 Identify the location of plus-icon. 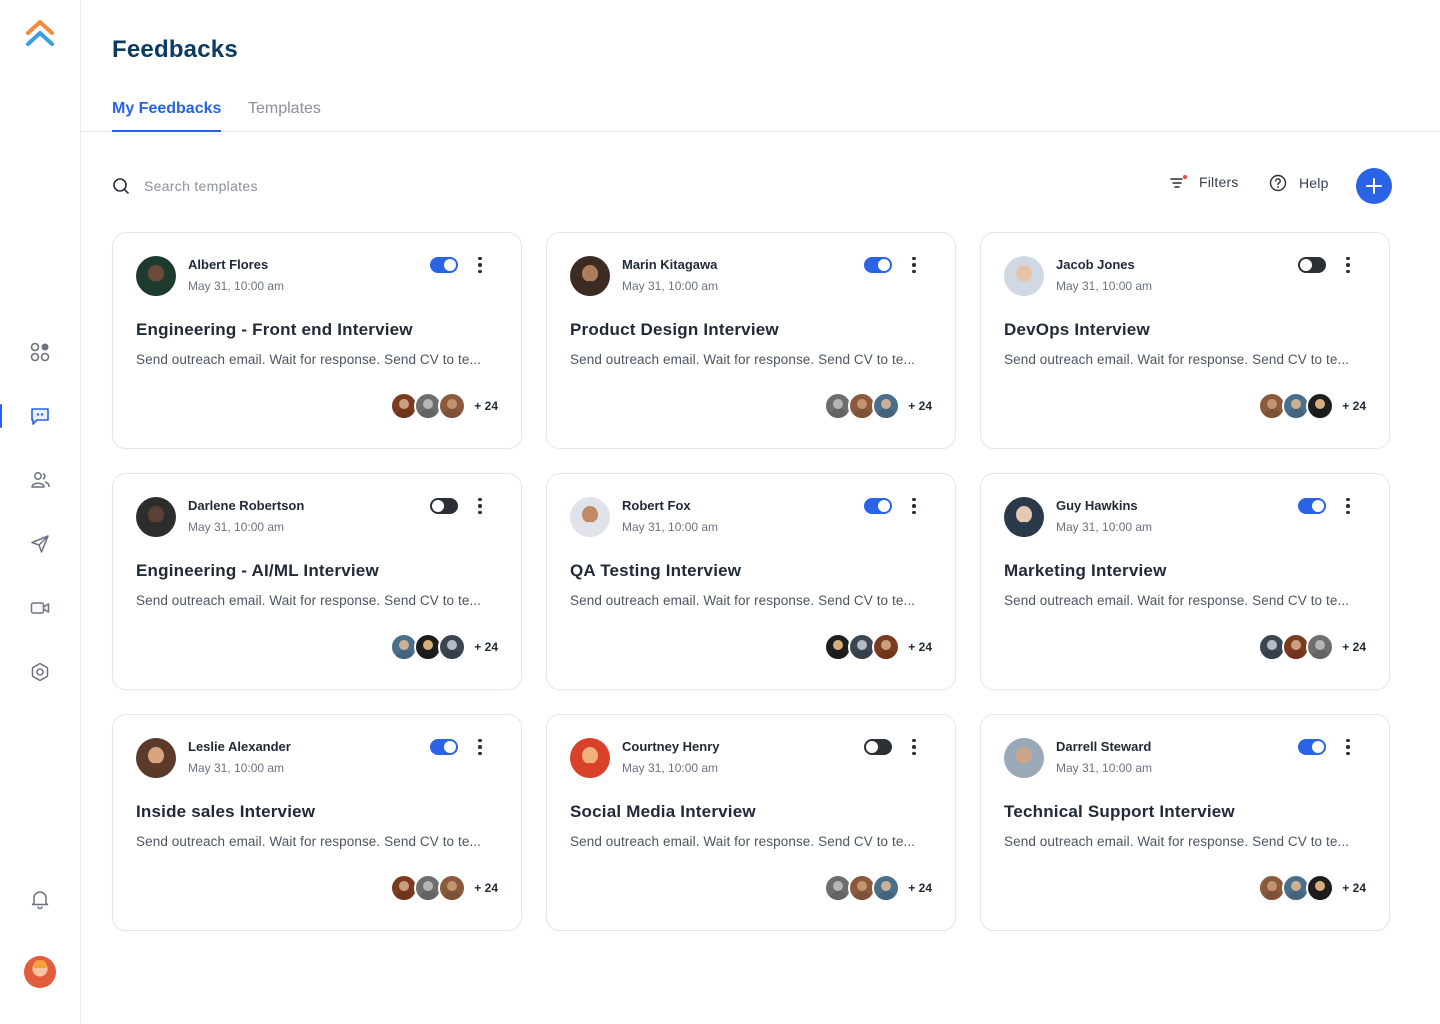
(1374, 186).